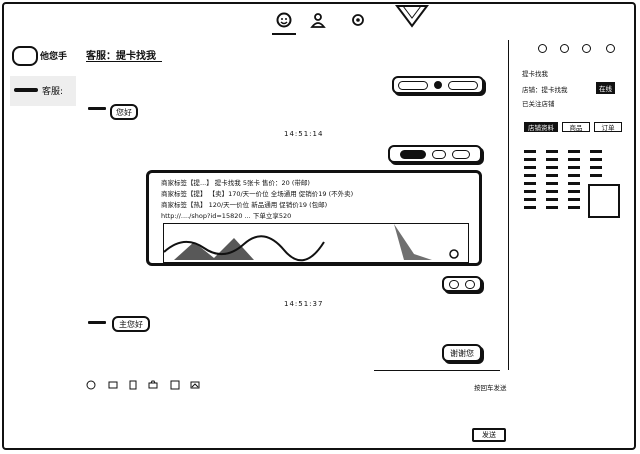 This screenshot has height=454, width=640. I want to click on active-tab-indicator, so click(284, 34).